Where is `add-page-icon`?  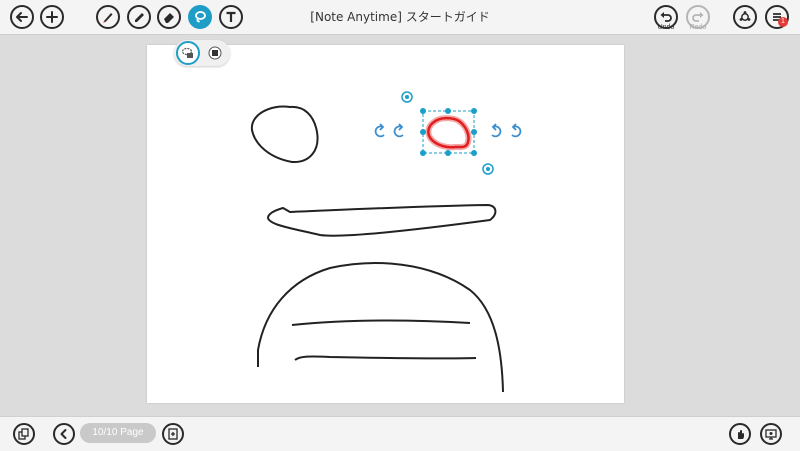
add-page-icon is located at coordinates (173, 434).